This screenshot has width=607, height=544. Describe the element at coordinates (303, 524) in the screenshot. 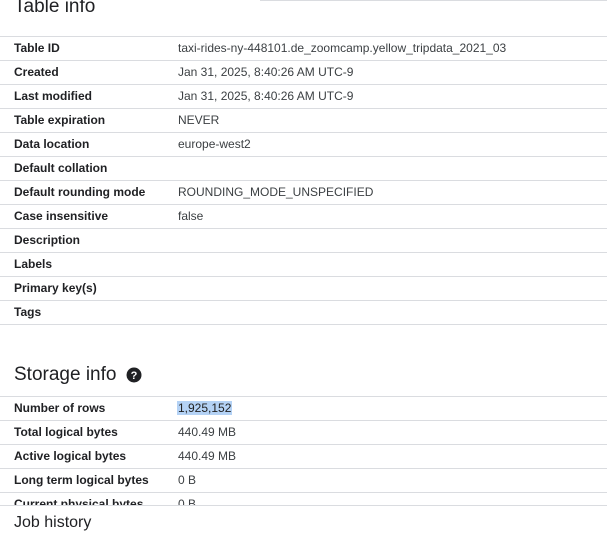

I see `job-history-section: Job history` at that location.